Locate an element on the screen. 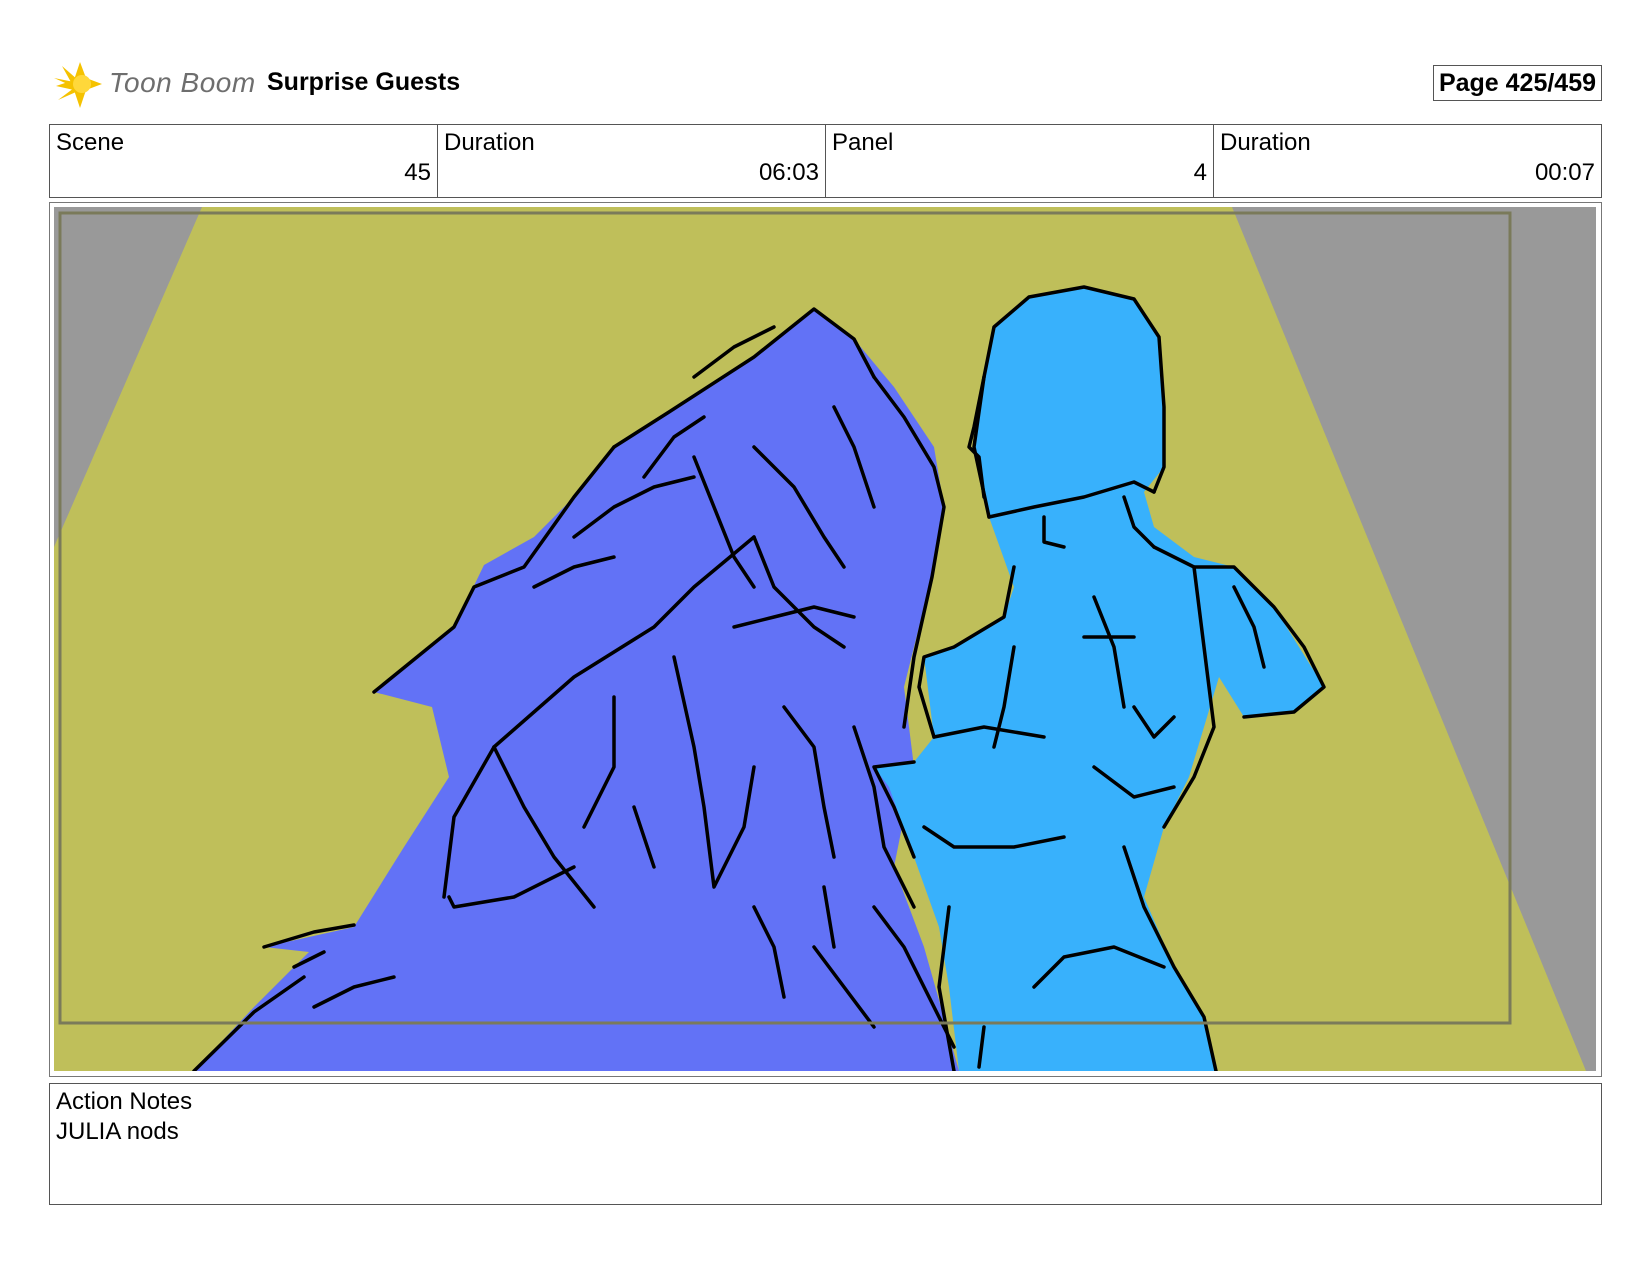  action-notes-box: Action Notes JULIA nods is located at coordinates (825, 1144).